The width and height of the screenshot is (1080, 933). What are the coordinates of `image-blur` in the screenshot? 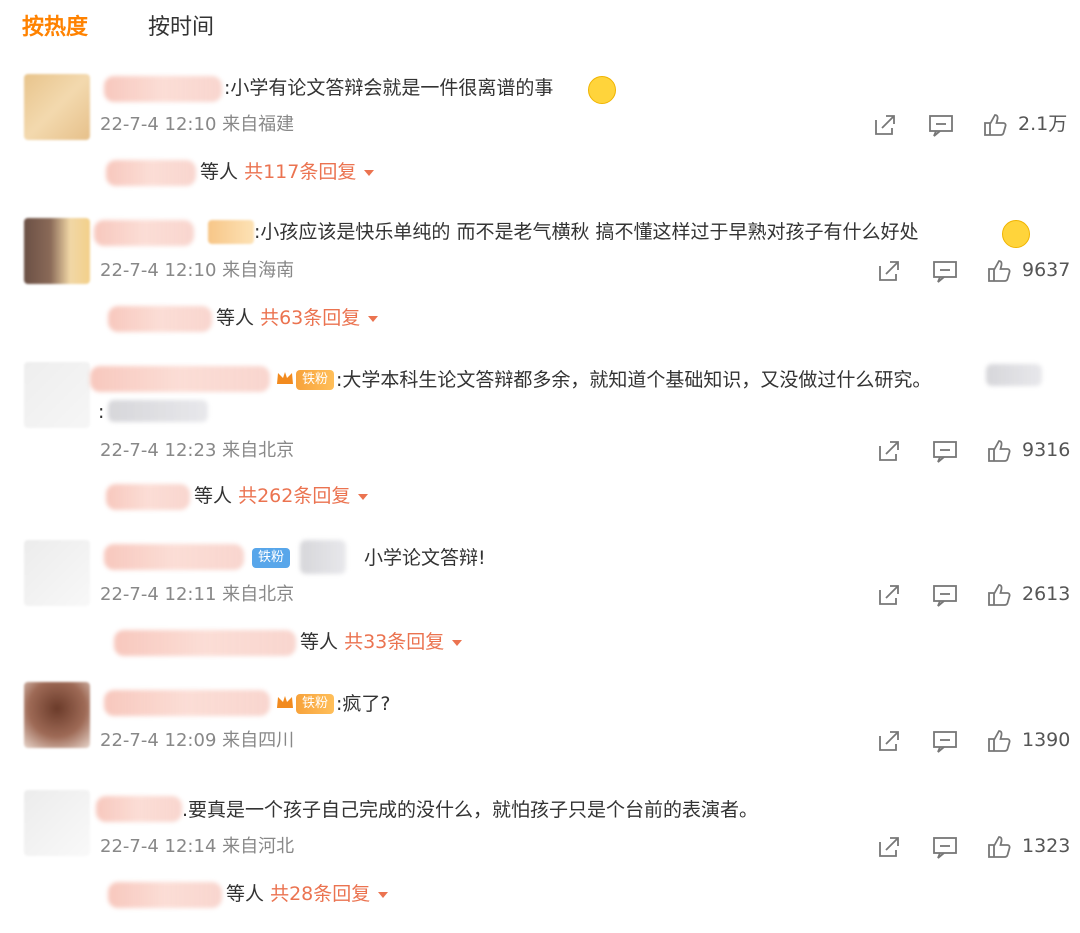 It's located at (158, 411).